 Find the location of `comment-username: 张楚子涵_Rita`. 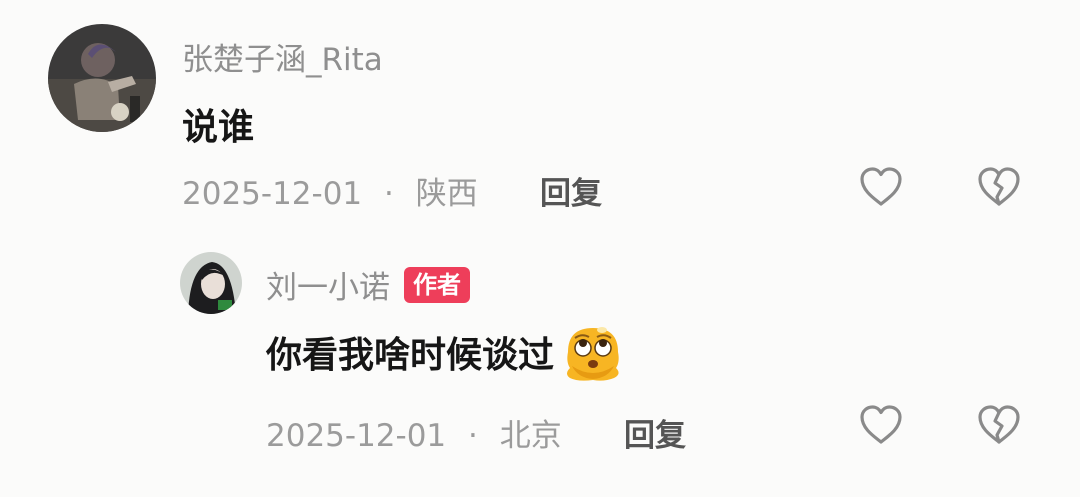

comment-username: 张楚子涵_Rita is located at coordinates (282, 56).